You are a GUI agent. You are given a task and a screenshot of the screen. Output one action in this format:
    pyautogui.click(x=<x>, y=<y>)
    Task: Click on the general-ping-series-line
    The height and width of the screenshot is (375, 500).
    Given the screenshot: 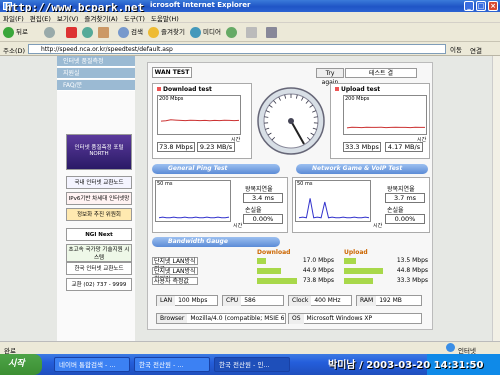 What is the action you would take?
    pyautogui.click(x=194, y=217)
    